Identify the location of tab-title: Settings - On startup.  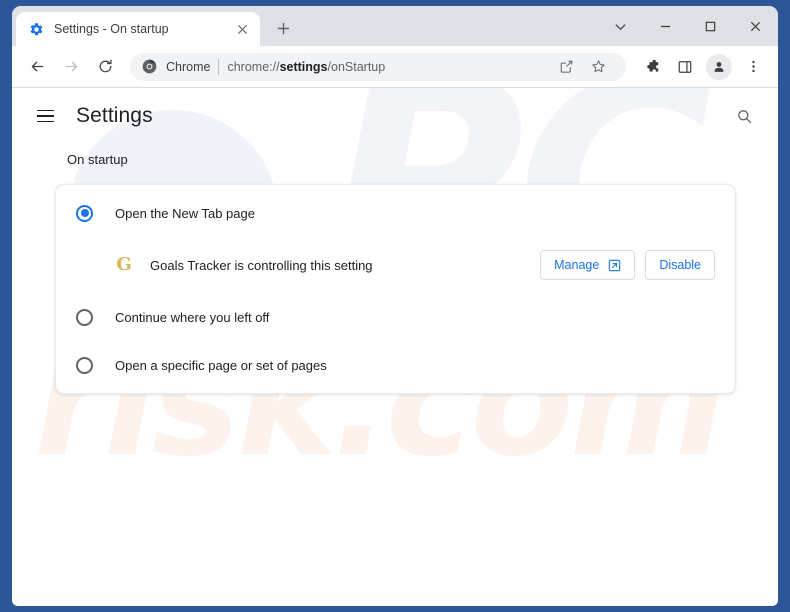
(111, 29).